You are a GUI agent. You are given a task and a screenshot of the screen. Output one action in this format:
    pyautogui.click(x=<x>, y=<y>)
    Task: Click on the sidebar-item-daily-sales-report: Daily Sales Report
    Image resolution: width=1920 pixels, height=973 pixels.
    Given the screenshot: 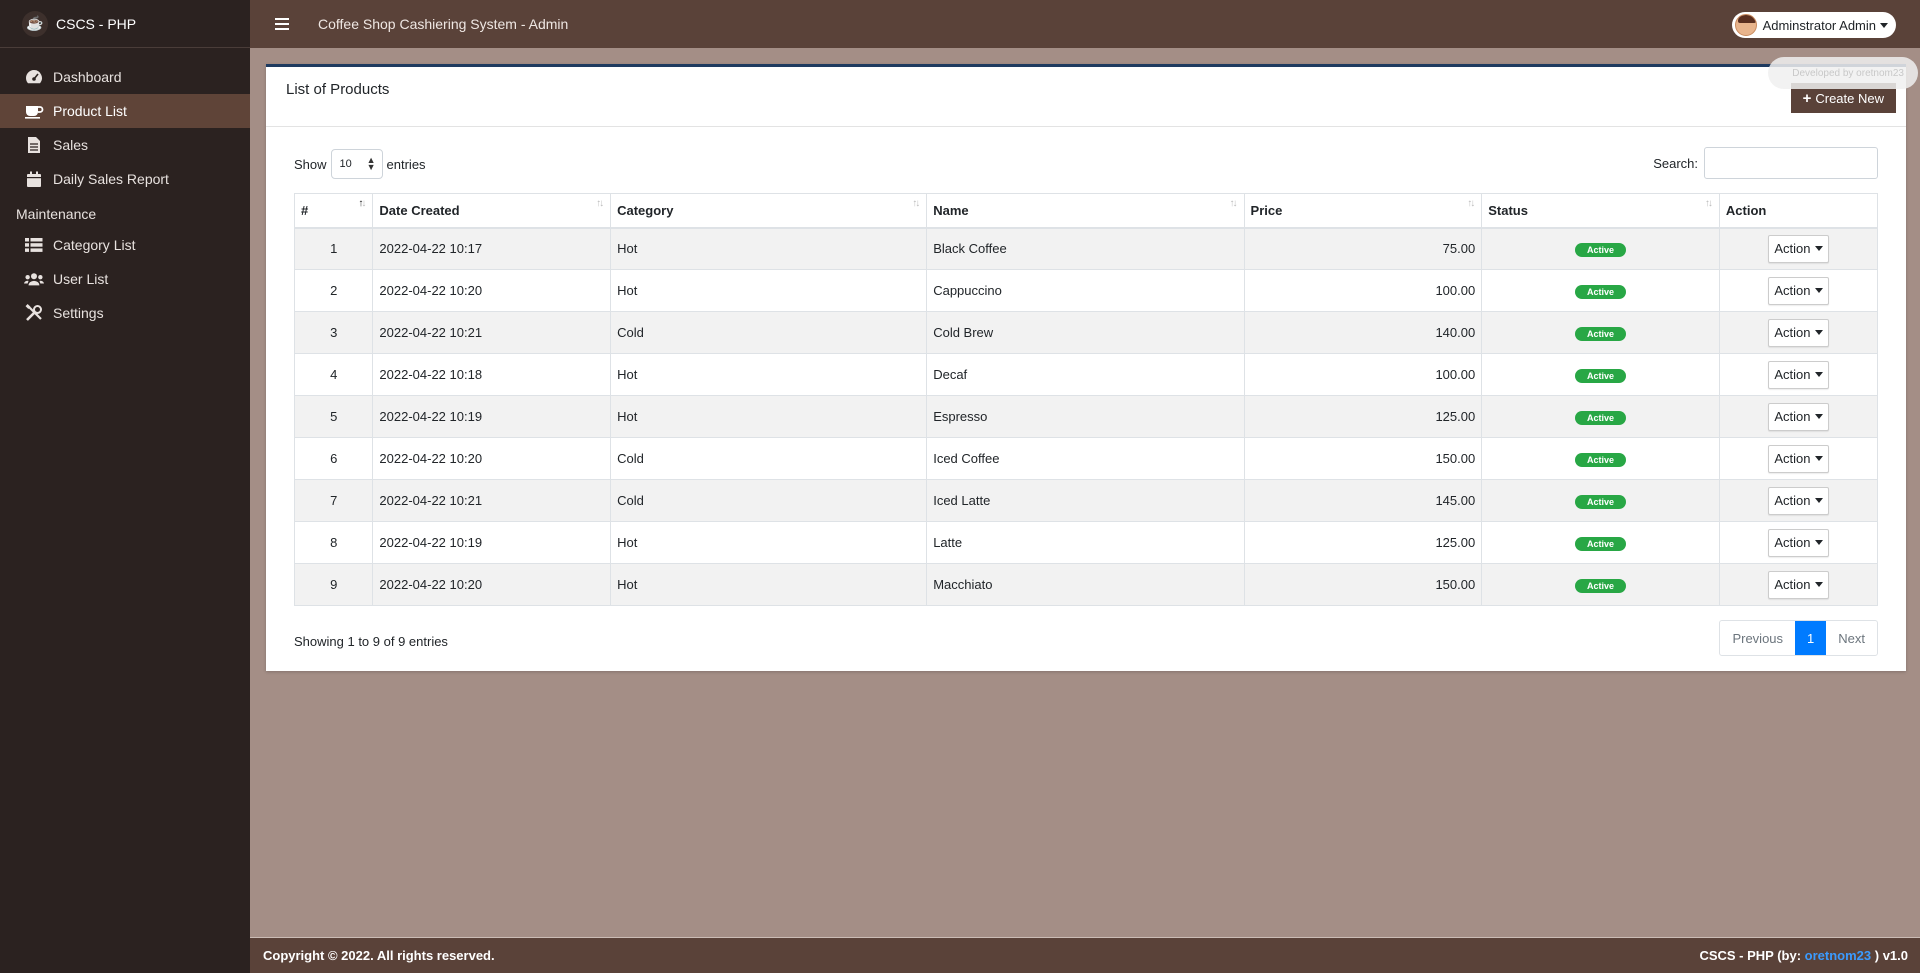 What is the action you would take?
    pyautogui.click(x=125, y=179)
    